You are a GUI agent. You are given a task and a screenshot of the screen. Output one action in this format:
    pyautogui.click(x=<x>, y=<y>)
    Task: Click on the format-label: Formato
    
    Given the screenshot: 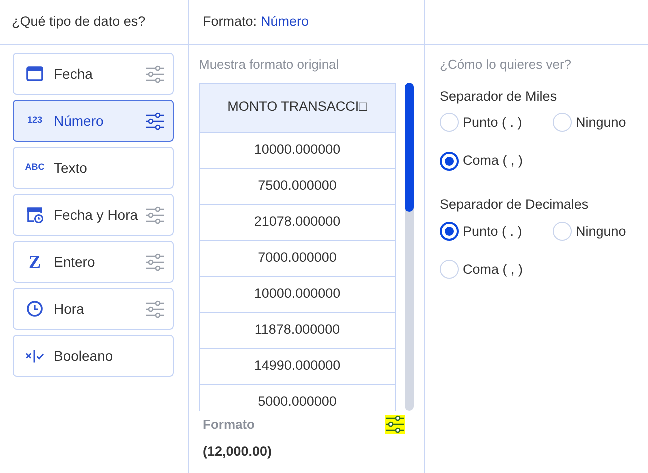 What is the action you would take?
    pyautogui.click(x=229, y=425)
    